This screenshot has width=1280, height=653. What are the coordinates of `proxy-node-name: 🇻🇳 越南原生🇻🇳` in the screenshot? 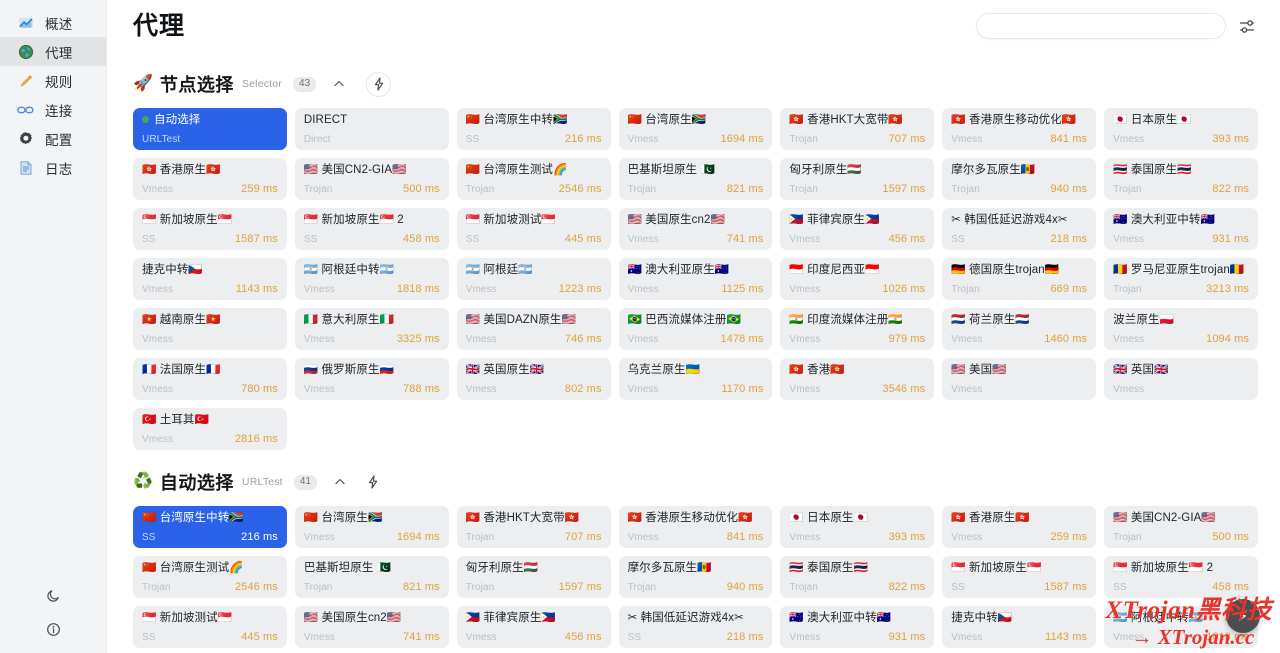 It's located at (181, 320).